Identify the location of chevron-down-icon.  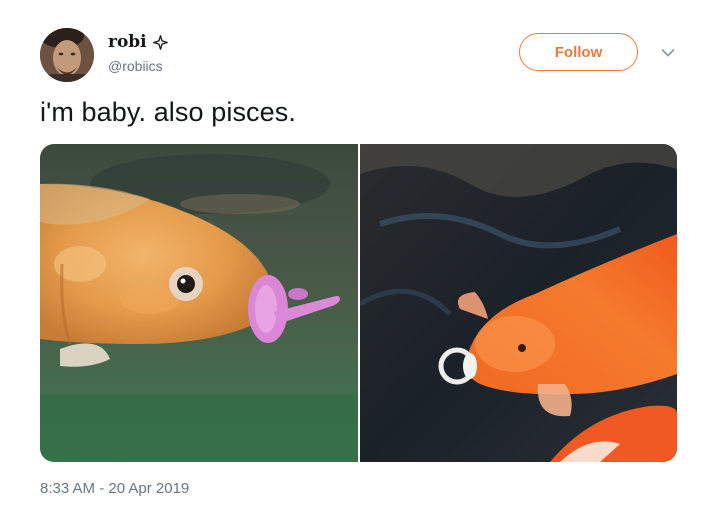
(668, 51).